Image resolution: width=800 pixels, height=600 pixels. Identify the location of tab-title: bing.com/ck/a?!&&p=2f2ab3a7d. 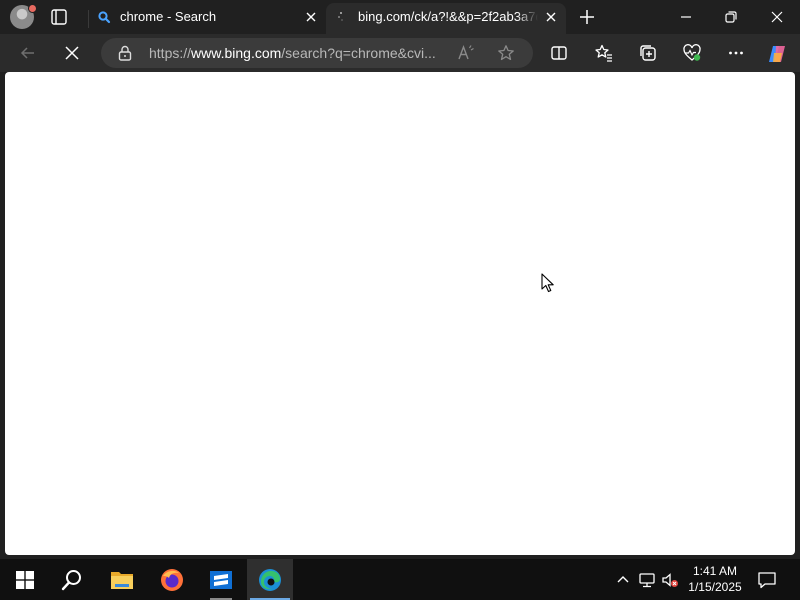
(448, 16).